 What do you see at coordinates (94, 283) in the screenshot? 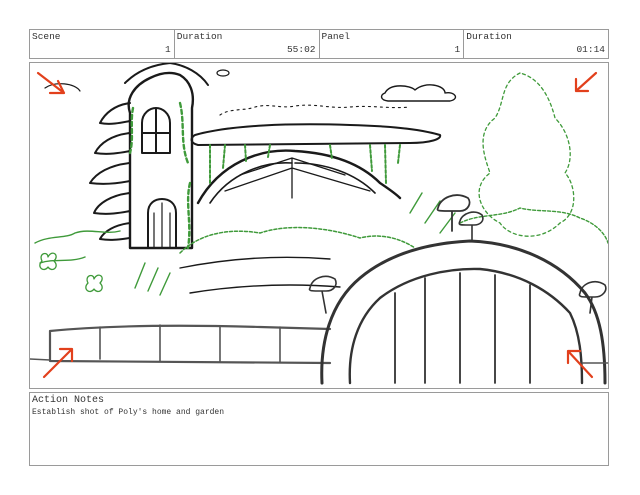
I see `flower` at bounding box center [94, 283].